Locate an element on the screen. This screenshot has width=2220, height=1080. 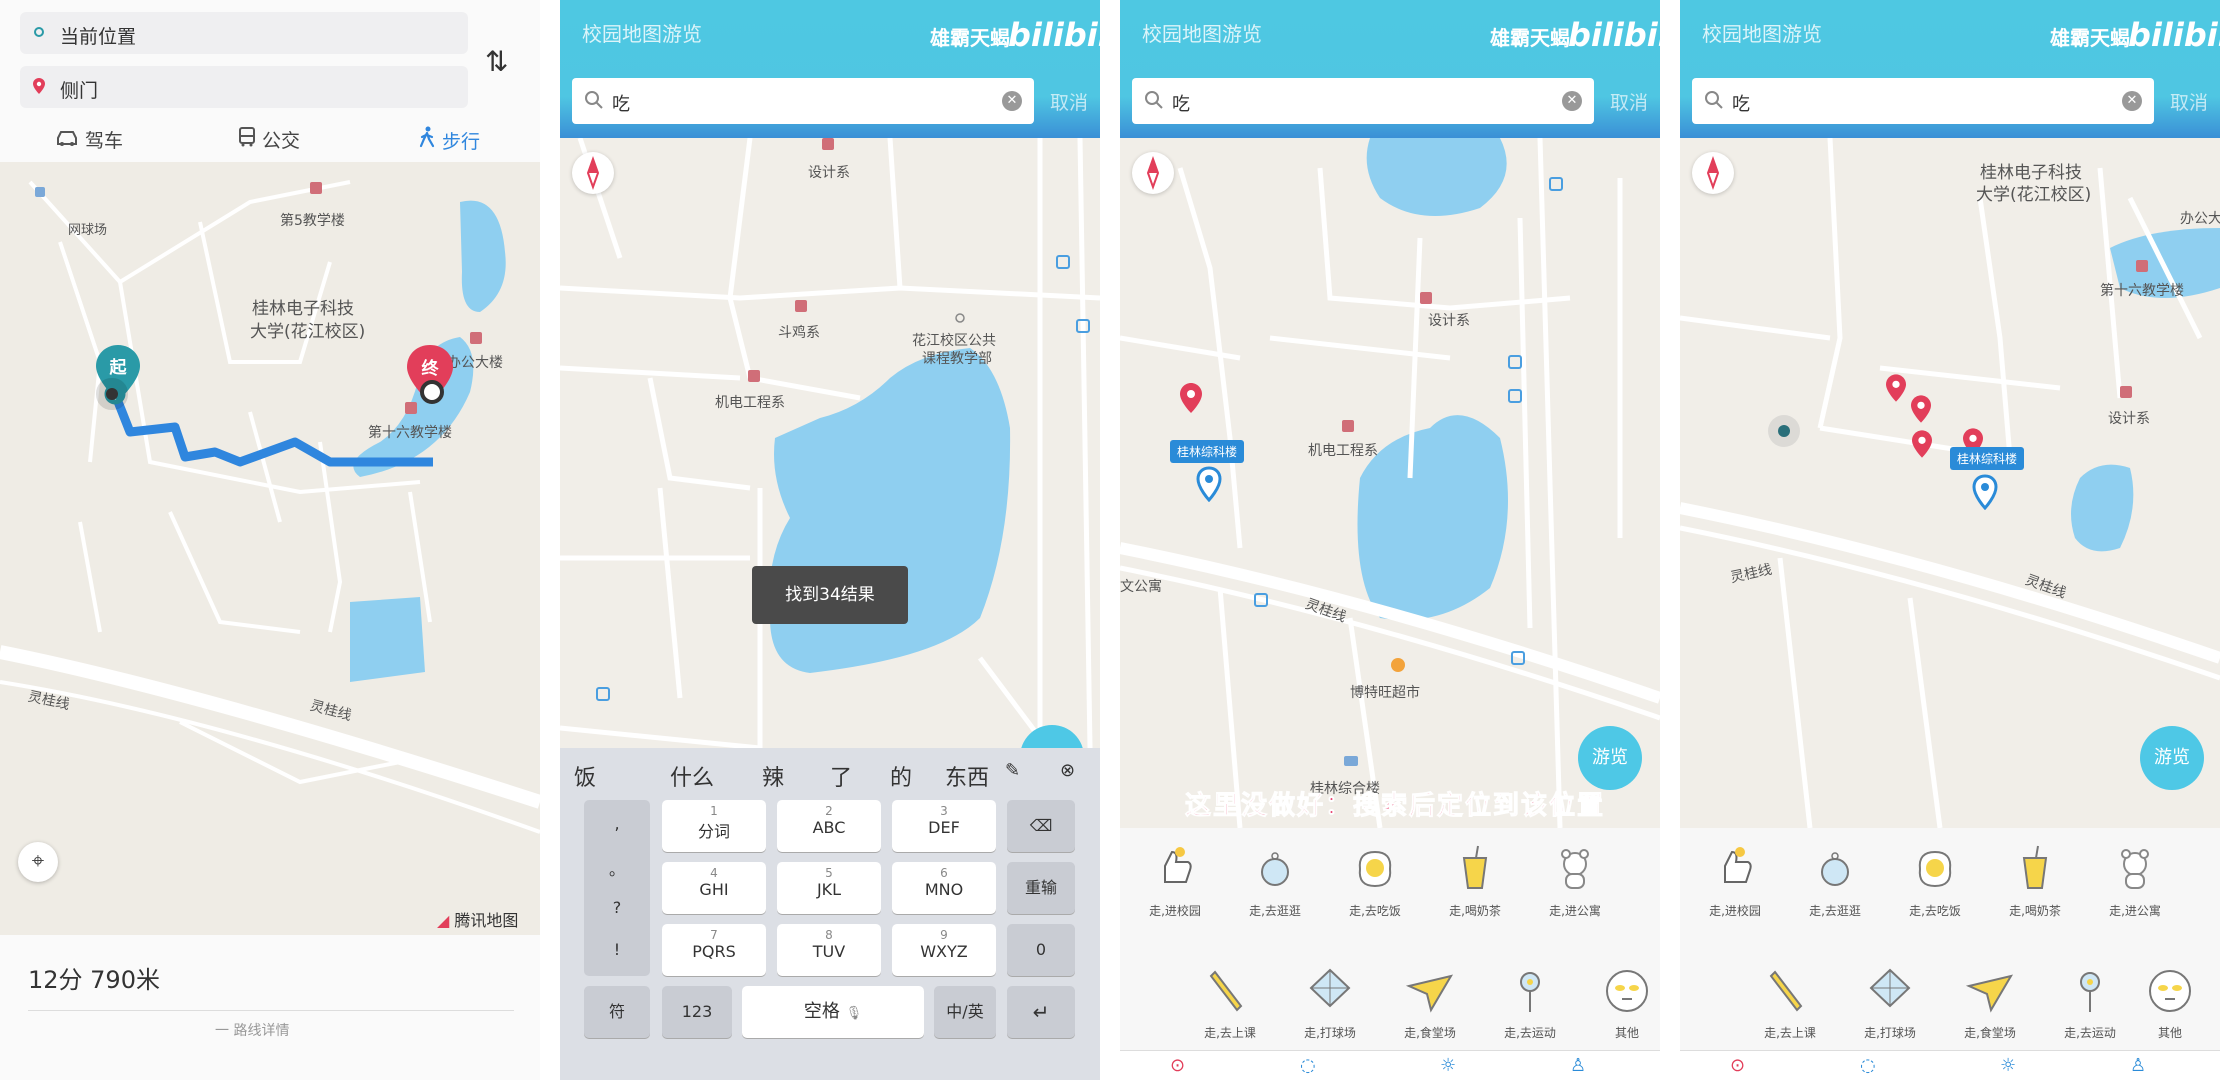
candidate: 什么 is located at coordinates (692, 776).